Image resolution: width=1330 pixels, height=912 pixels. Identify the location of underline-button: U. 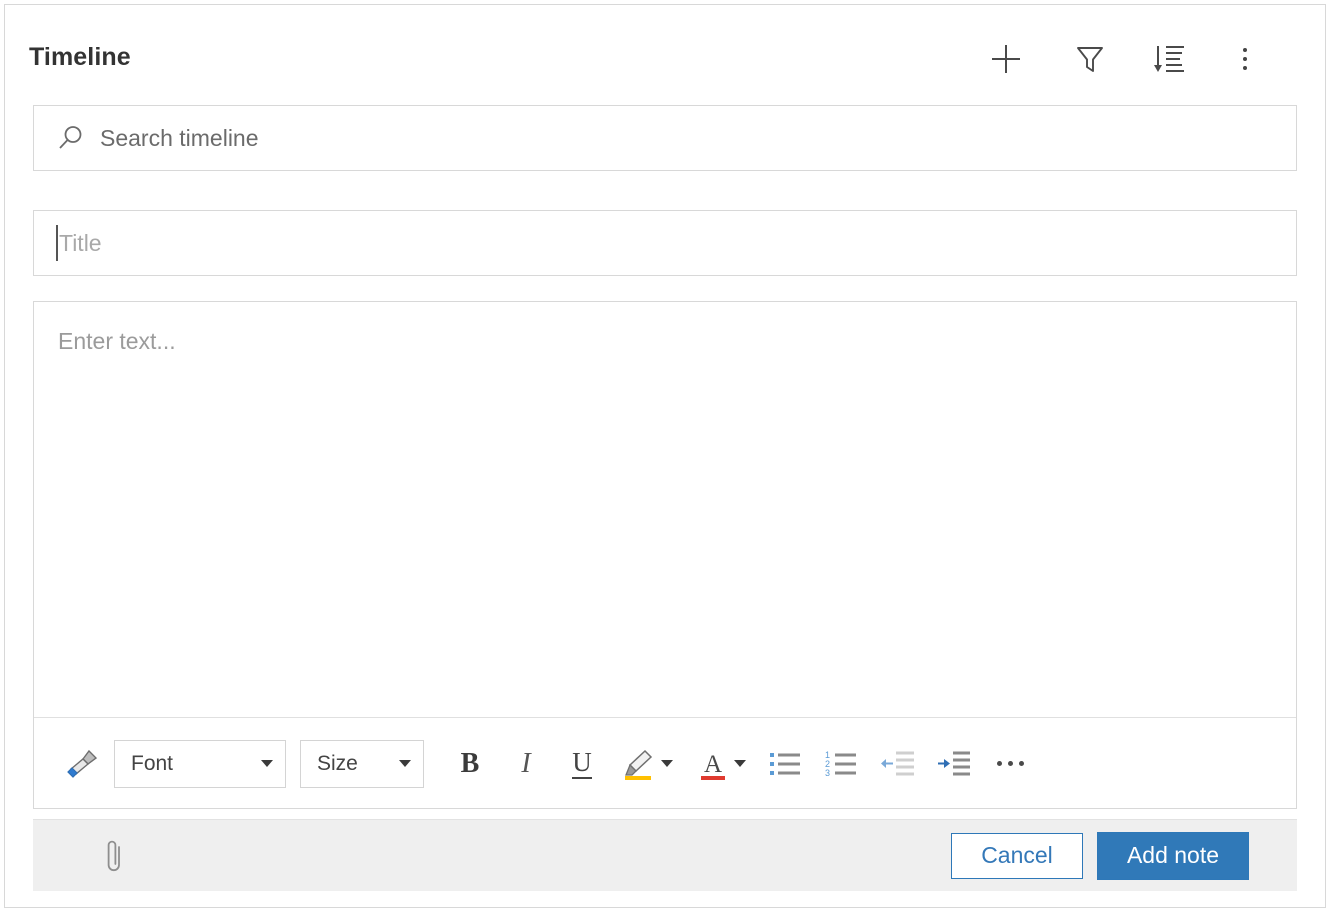
(582, 764).